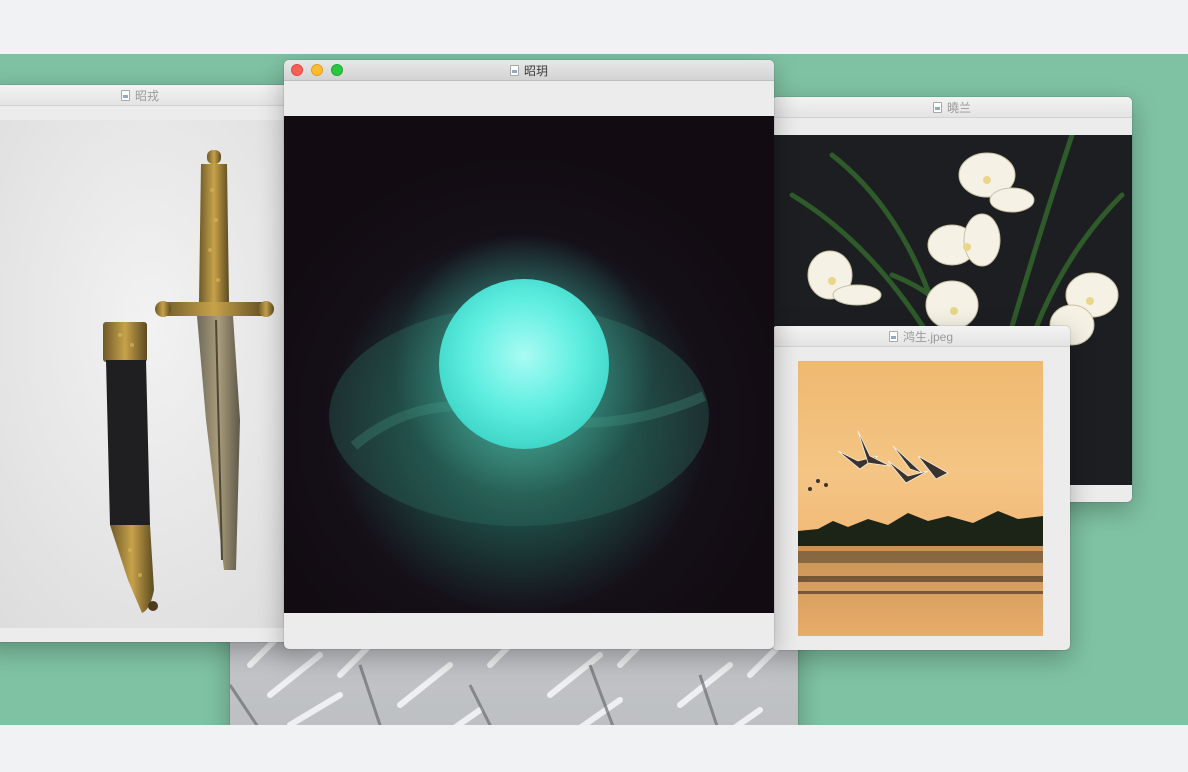 The width and height of the screenshot is (1188, 772). I want to click on maximize-button, so click(337, 70).